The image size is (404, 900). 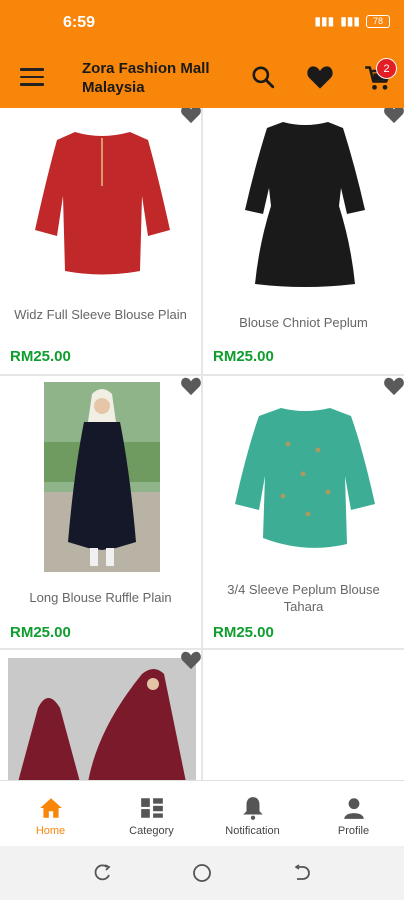 I want to click on product-name: Blouse Chniot Peplum, so click(x=303, y=322).